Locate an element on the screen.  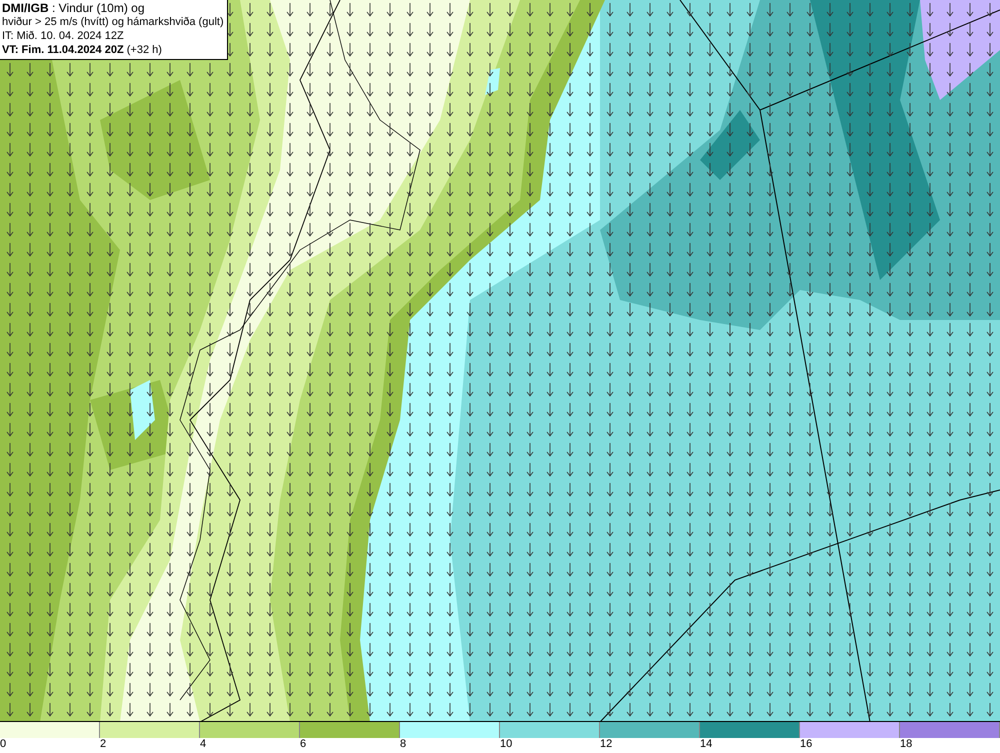
legend-tick-label: 10 is located at coordinates (506, 745).